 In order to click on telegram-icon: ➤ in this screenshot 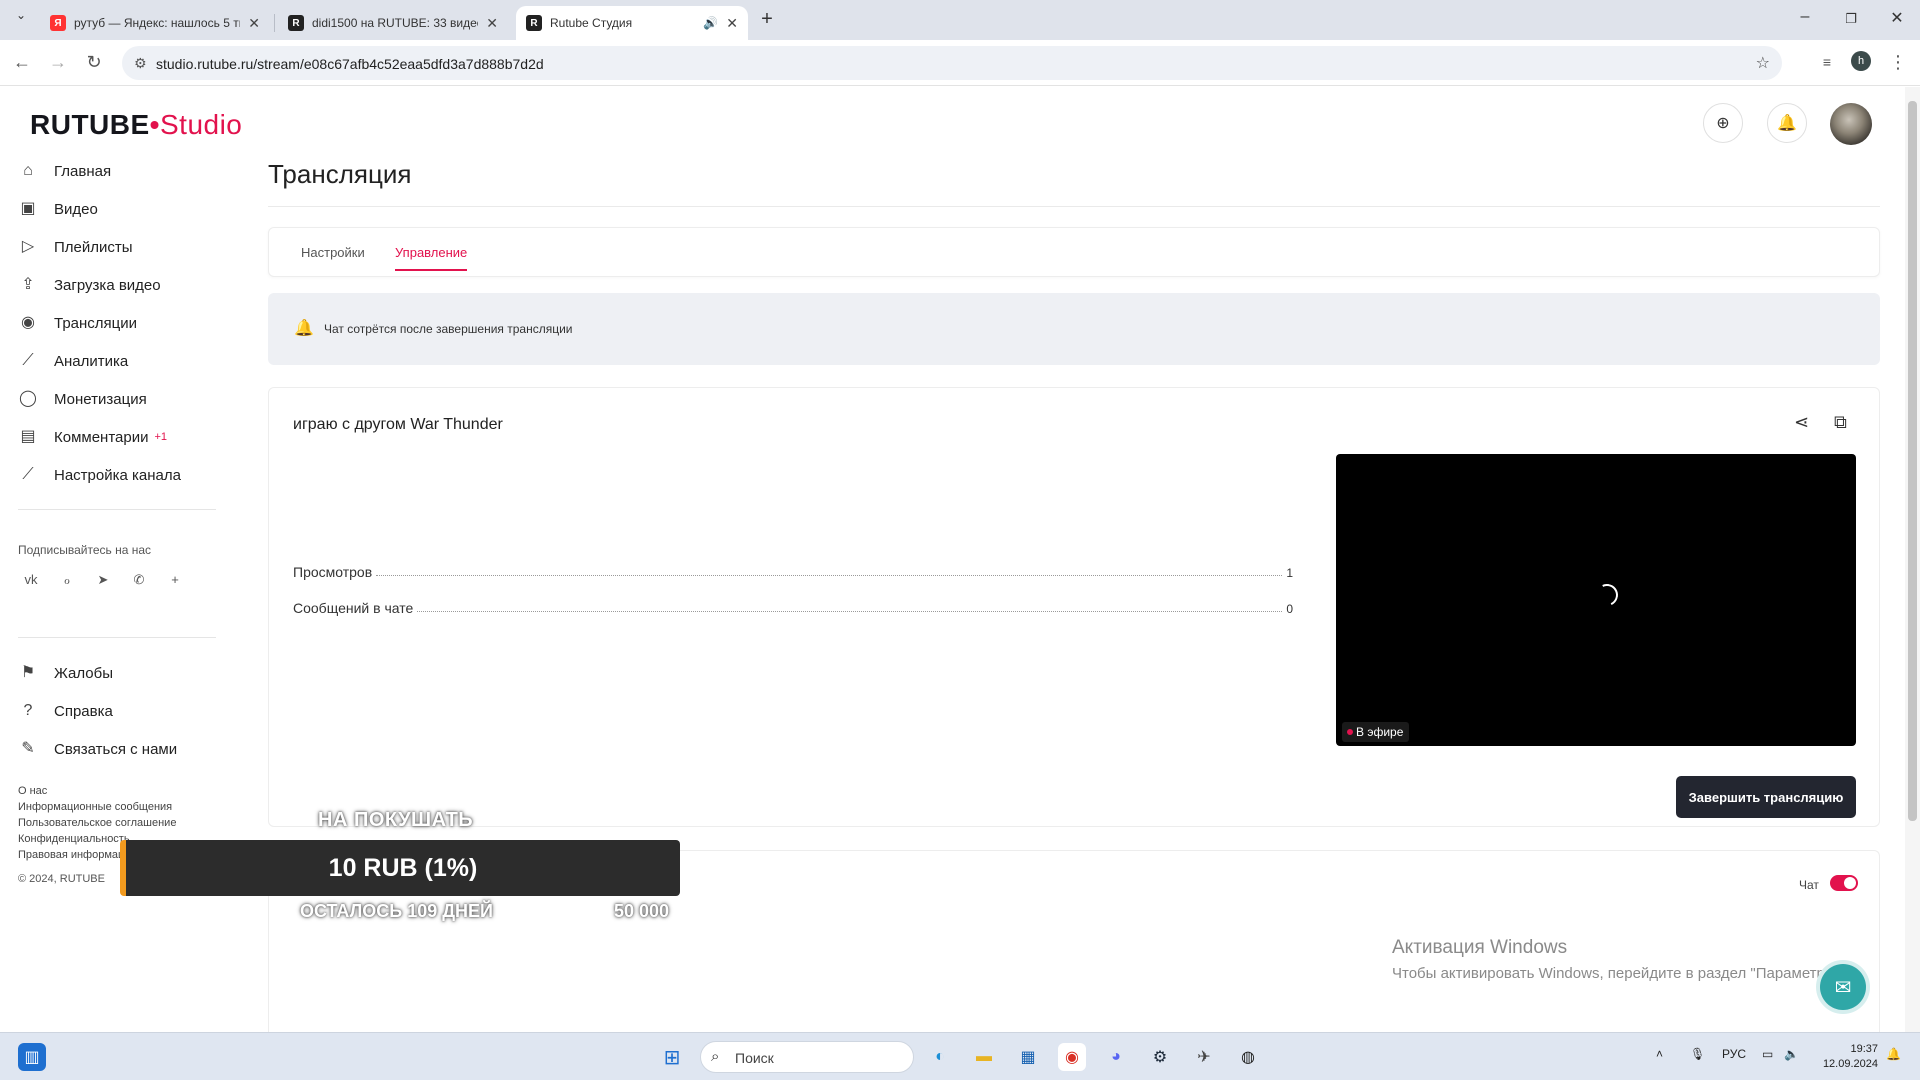, I will do `click(103, 580)`.